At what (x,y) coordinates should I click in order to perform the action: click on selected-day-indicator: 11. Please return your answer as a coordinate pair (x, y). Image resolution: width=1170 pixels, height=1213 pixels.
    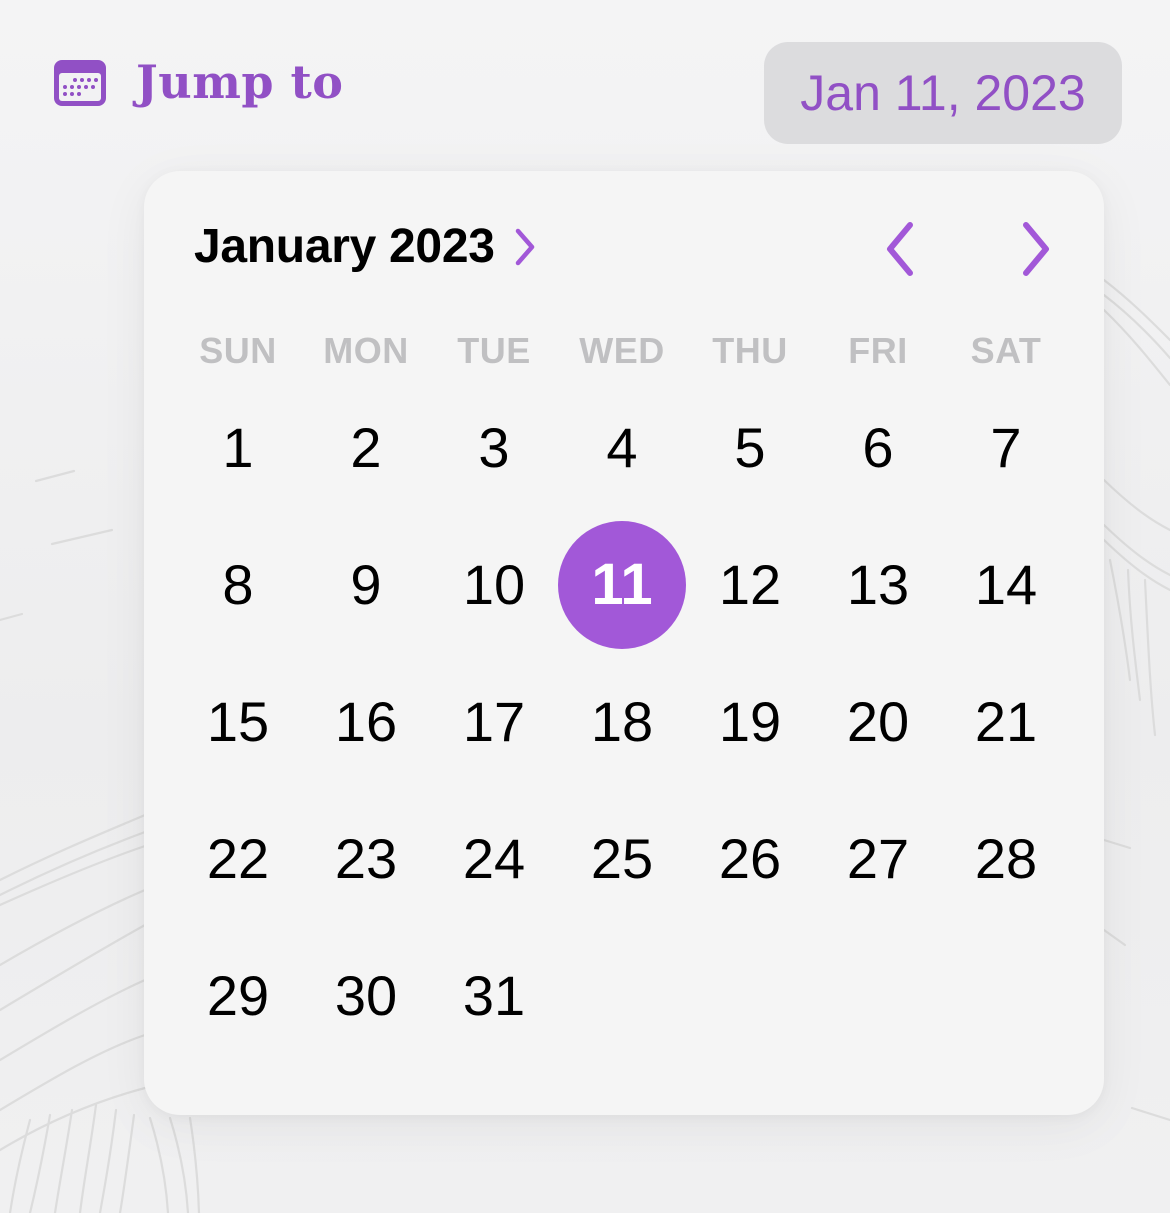
    Looking at the image, I should click on (622, 584).